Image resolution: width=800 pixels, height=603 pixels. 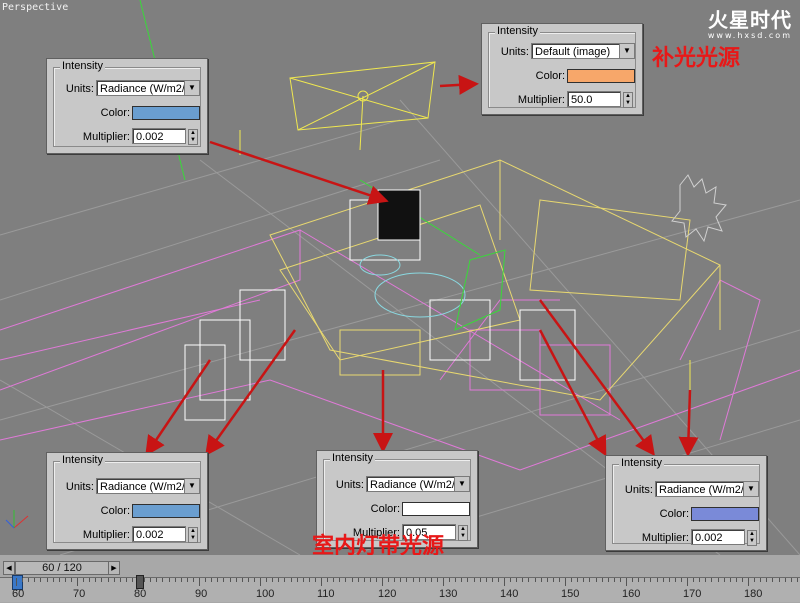 I want to click on axis-gizmo, so click(x=17, y=519).